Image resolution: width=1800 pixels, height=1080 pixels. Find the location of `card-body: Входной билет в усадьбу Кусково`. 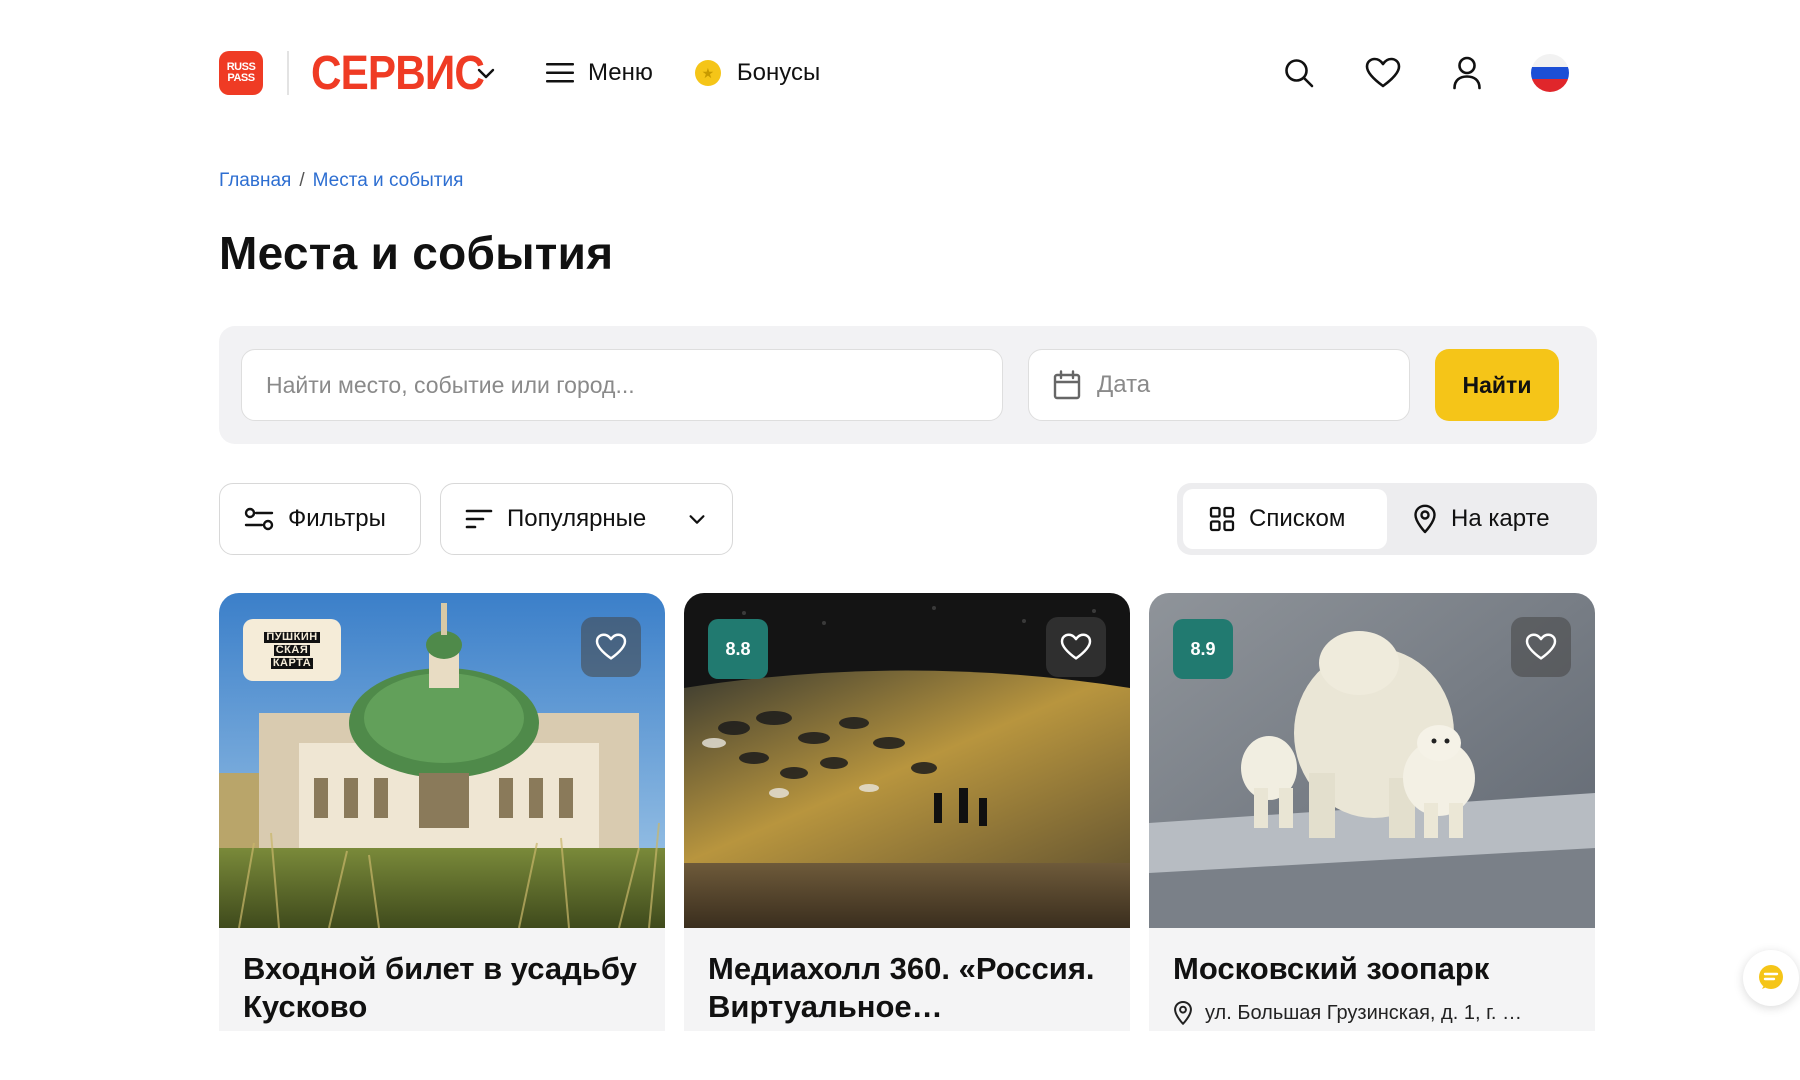

card-body: Входной билет в усадьбу Кусково is located at coordinates (442, 977).